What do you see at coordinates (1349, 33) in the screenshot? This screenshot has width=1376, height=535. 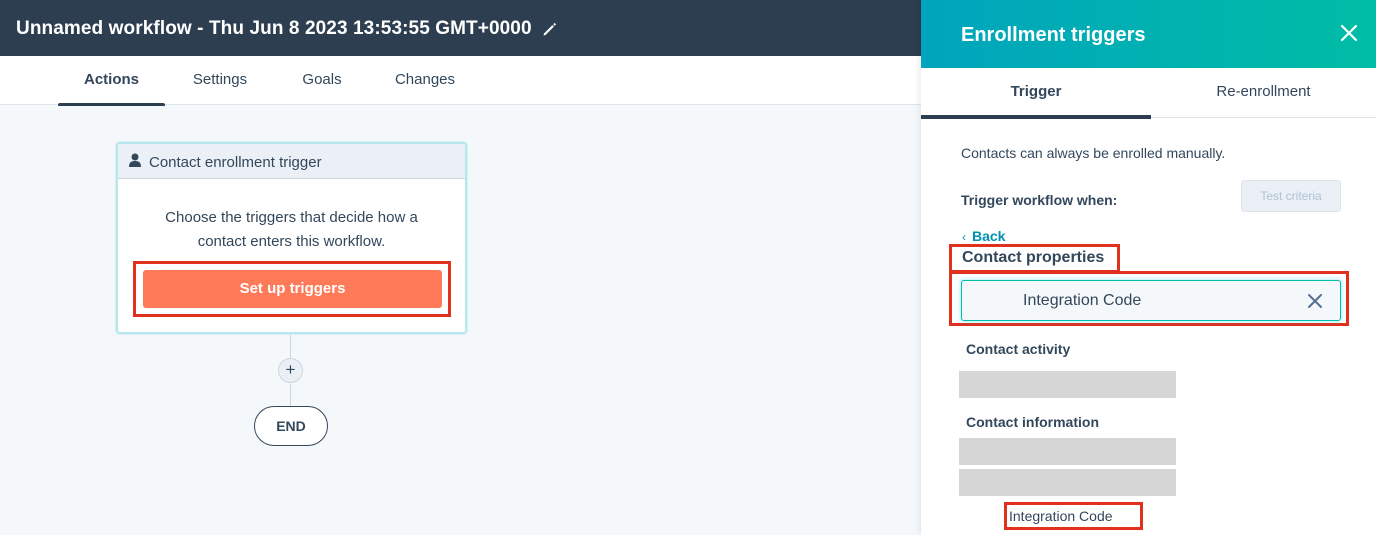 I see `close-icon` at bounding box center [1349, 33].